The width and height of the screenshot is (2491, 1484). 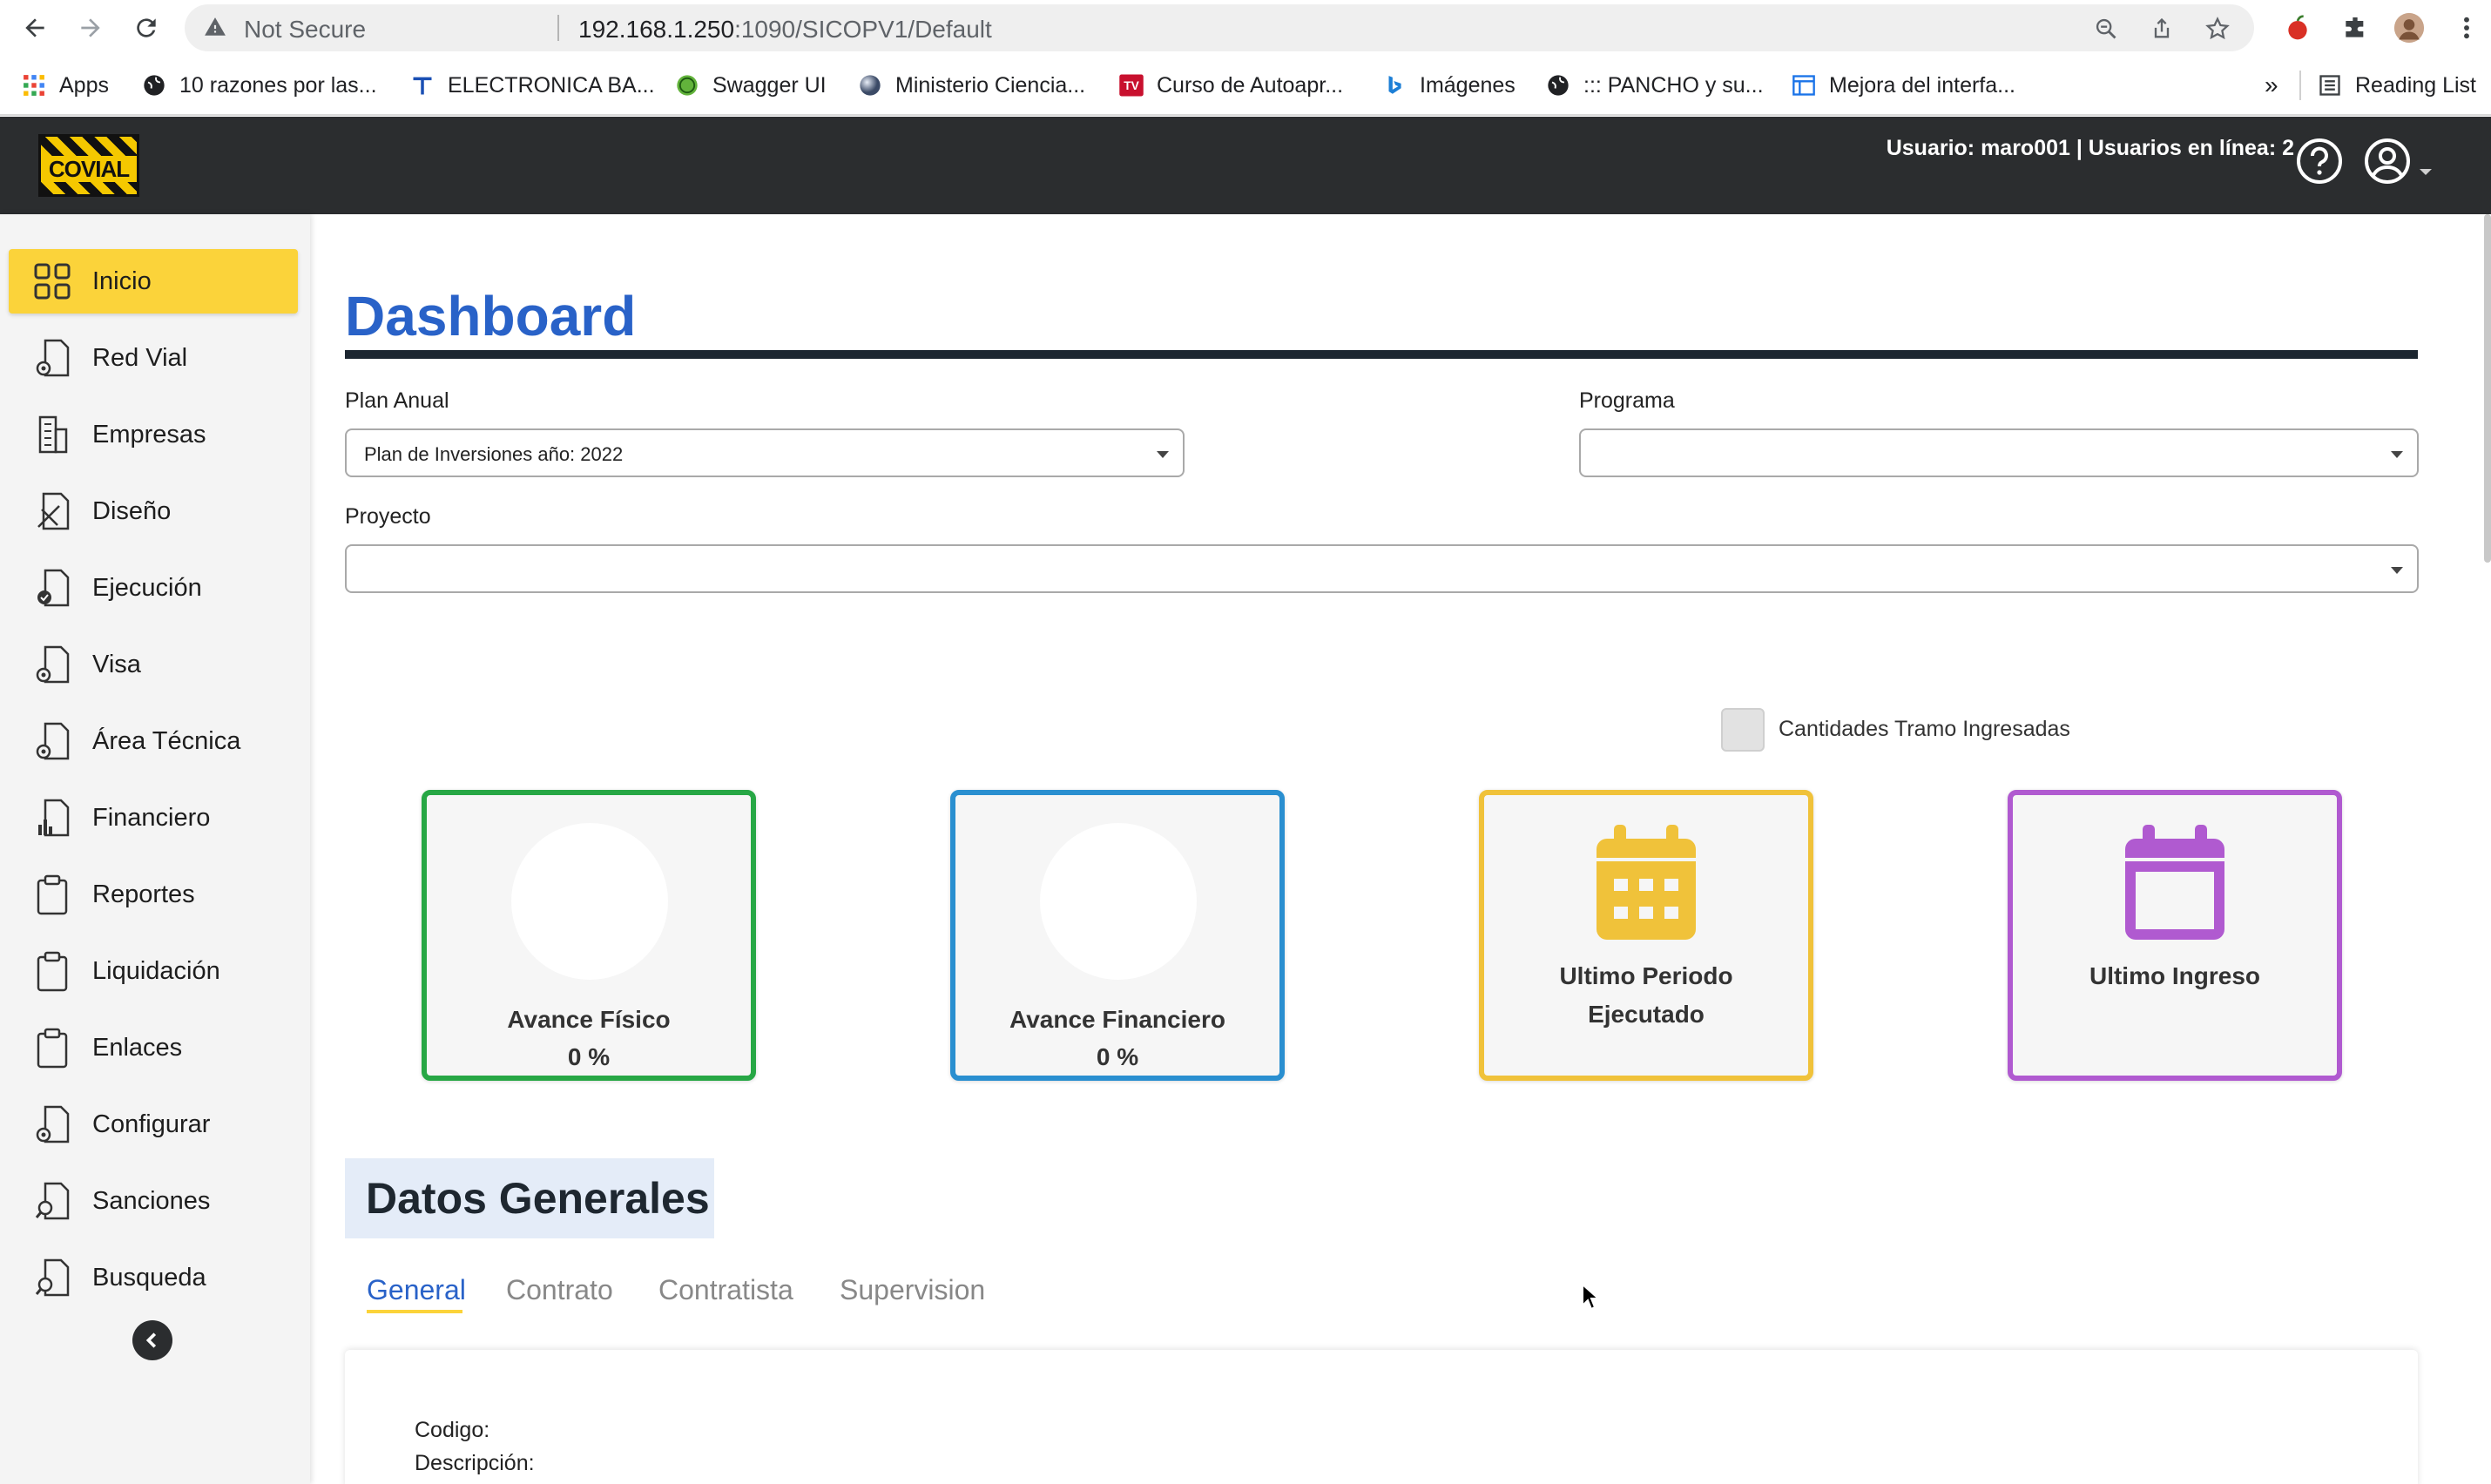 What do you see at coordinates (1924, 729) in the screenshot?
I see `cantidades-tramo-label: Cantidades Tramo Ingresadas` at bounding box center [1924, 729].